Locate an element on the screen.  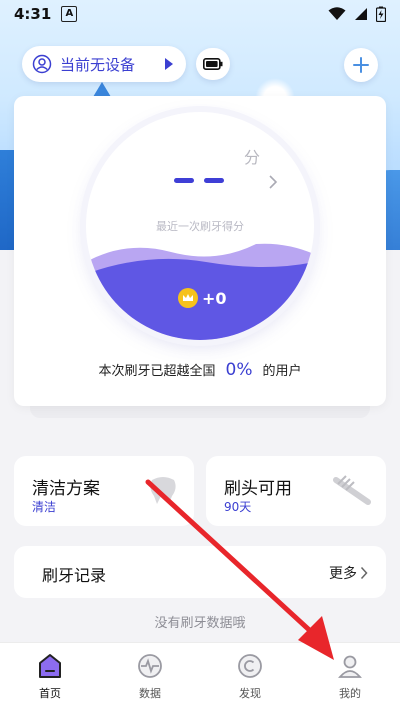
exceed-ranking: 本次刷牙已超越全国 0% 的用户 is located at coordinates (200, 370).